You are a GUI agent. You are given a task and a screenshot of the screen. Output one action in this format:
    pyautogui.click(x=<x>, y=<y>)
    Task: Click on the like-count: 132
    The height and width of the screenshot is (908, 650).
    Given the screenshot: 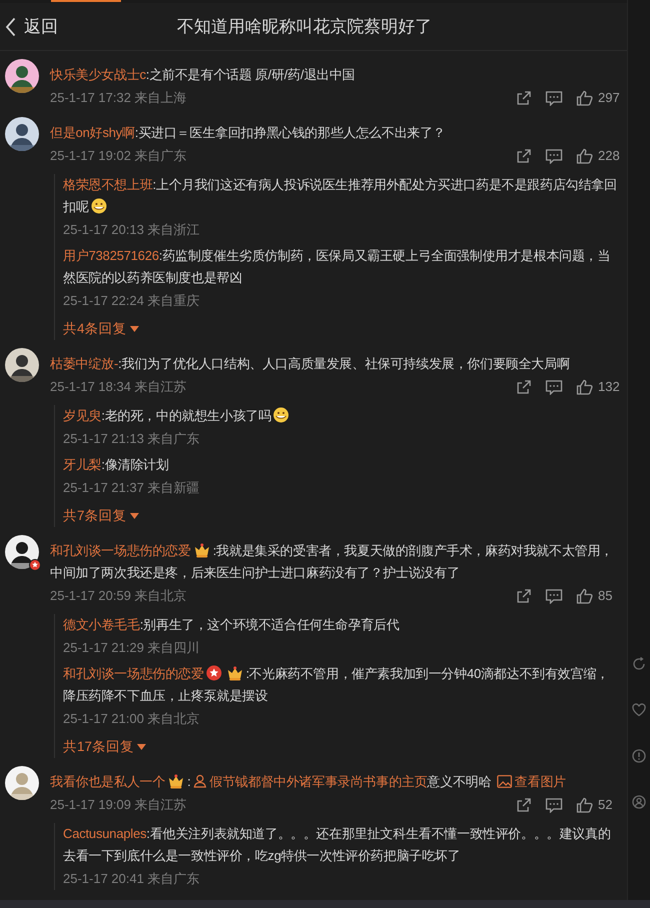 What is the action you would take?
    pyautogui.click(x=609, y=386)
    